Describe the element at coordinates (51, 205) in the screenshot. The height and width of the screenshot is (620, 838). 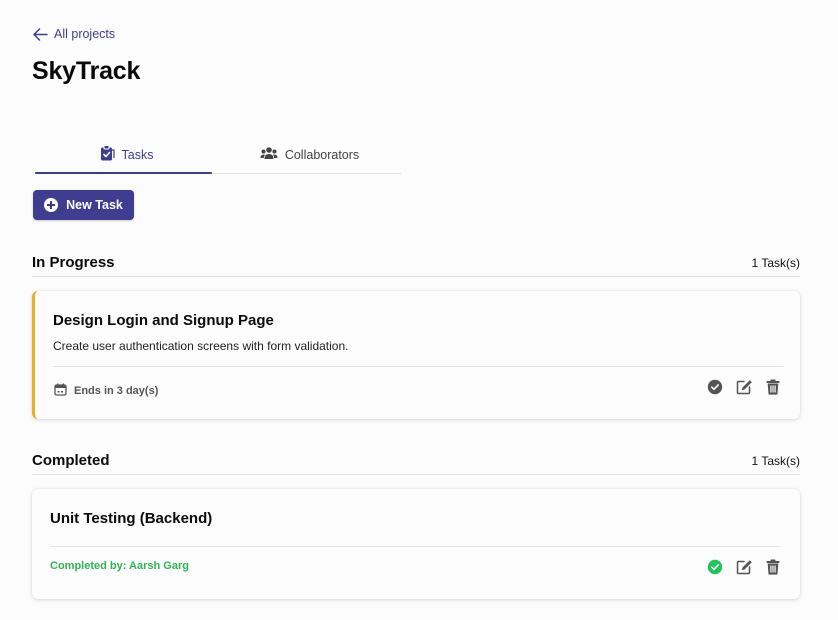
I see `plus-circle-icon` at that location.